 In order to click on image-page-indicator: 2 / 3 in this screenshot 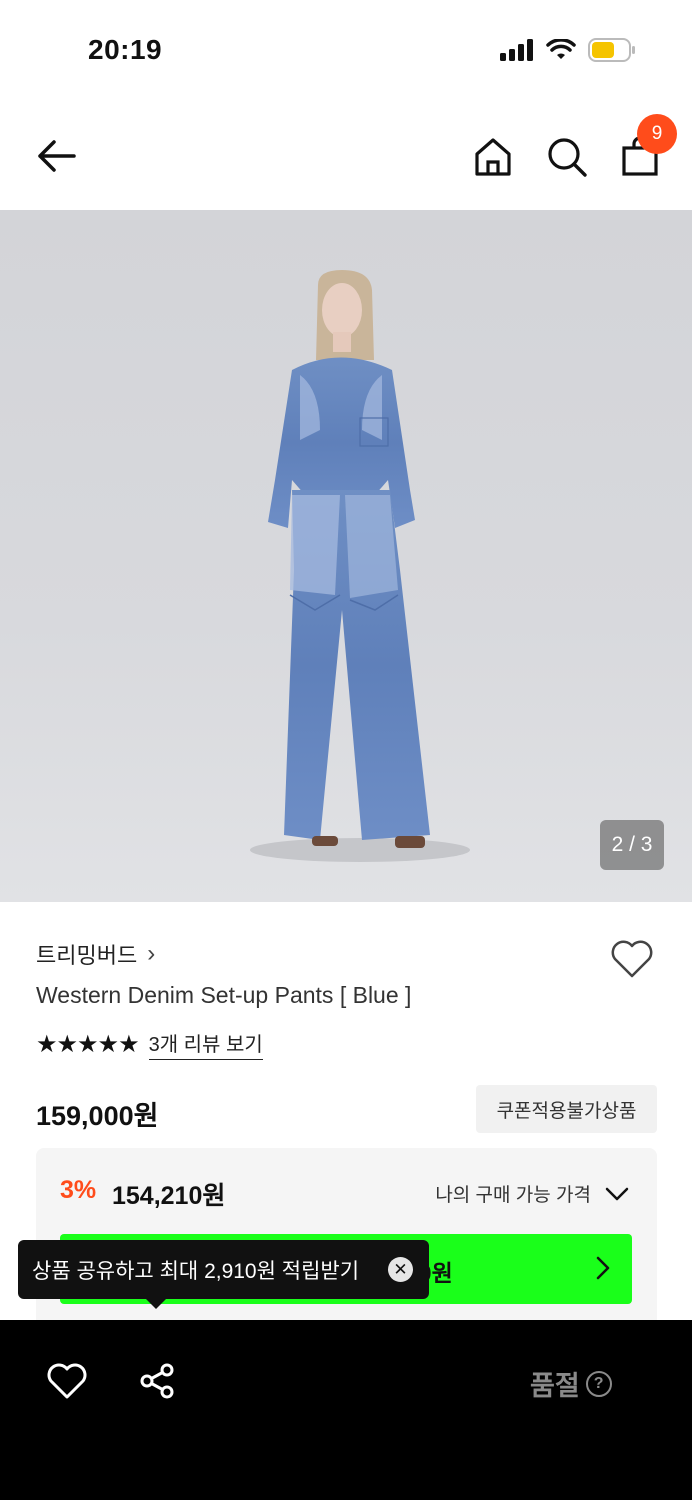, I will do `click(632, 845)`.